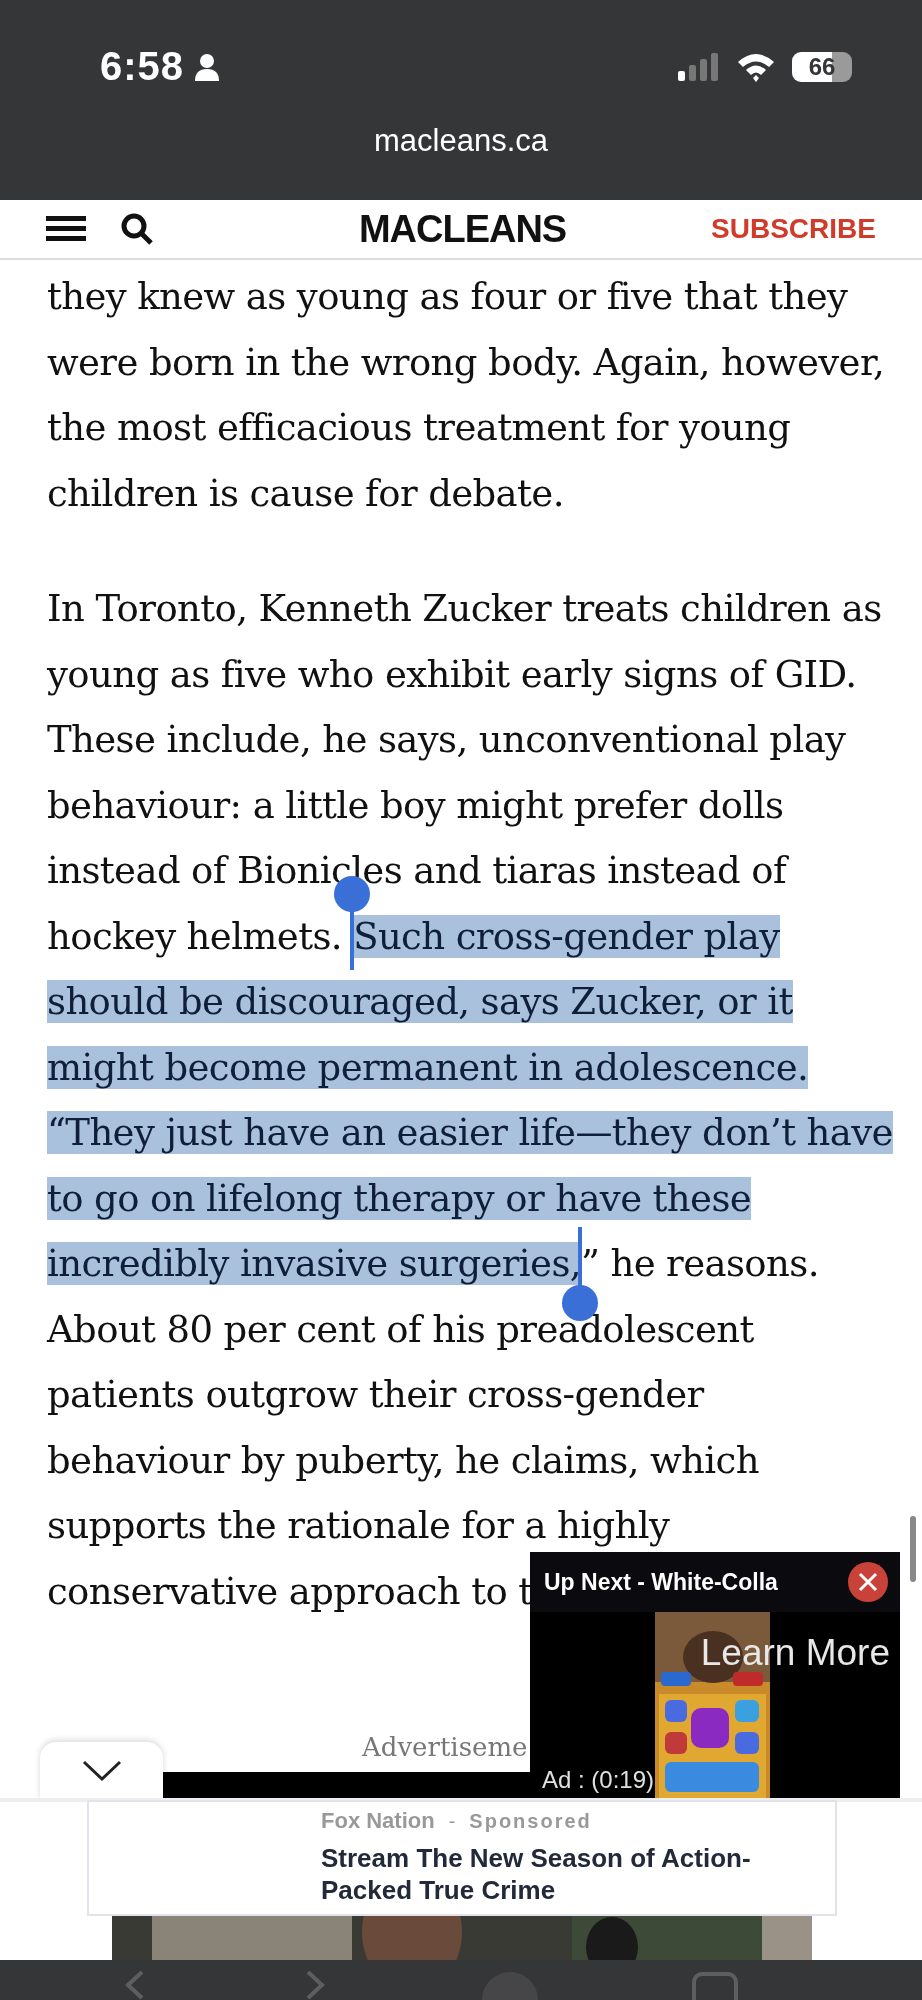 The width and height of the screenshot is (922, 2000). Describe the element at coordinates (378, 1821) in the screenshot. I see `sponsor-source: Fox Nation` at that location.